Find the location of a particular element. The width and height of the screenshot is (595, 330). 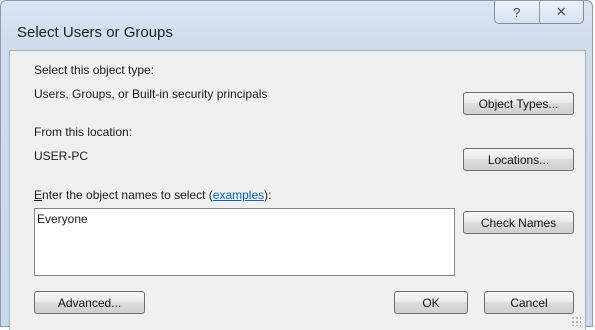

object-names-label-text: nter the object names to select ( is located at coordinates (127, 195).